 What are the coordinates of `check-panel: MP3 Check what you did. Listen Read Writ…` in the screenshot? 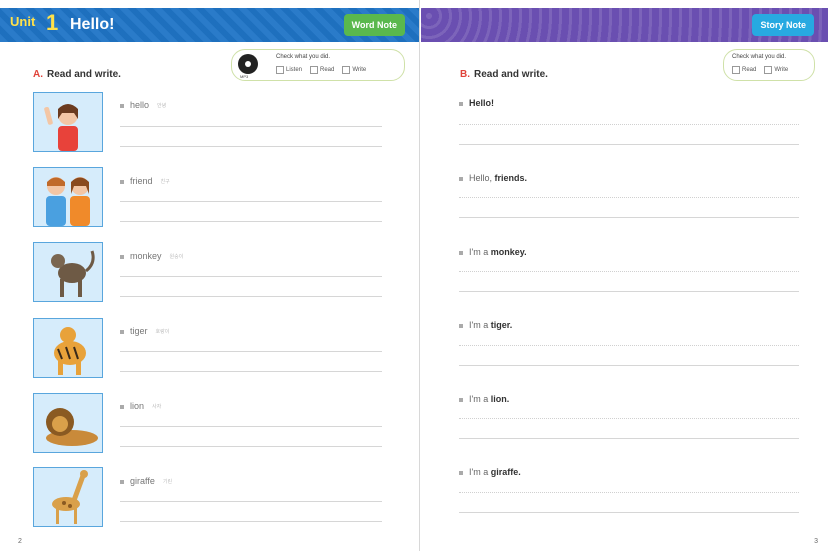 It's located at (318, 65).